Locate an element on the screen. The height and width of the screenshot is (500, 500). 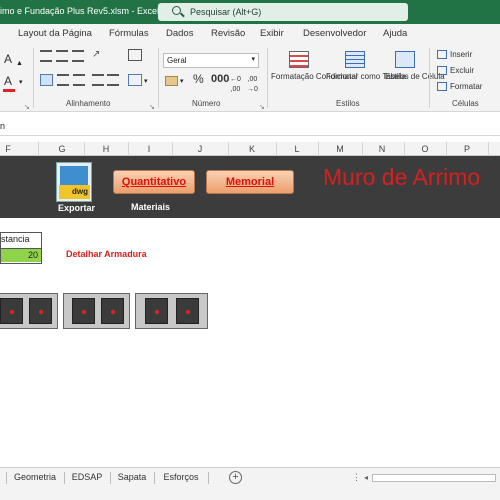
tab-formulas: Fórmulas is located at coordinates (129, 33).